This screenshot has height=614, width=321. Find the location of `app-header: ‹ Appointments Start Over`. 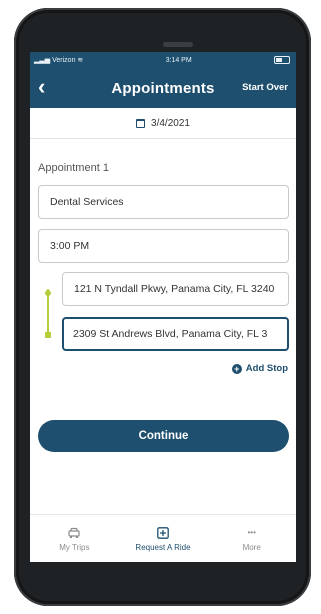

app-header: ‹ Appointments Start Over is located at coordinates (163, 88).